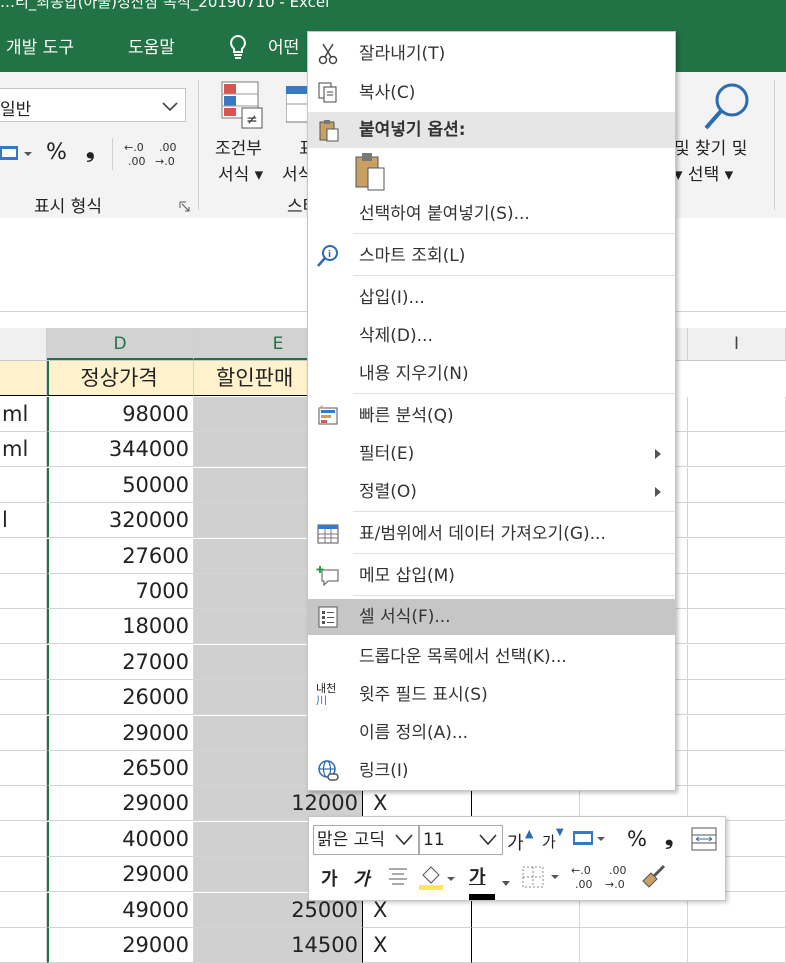 Image resolution: width=786 pixels, height=963 pixels. Describe the element at coordinates (710, 146) in the screenshot. I see `find-select-label: 및 찾기 및` at that location.